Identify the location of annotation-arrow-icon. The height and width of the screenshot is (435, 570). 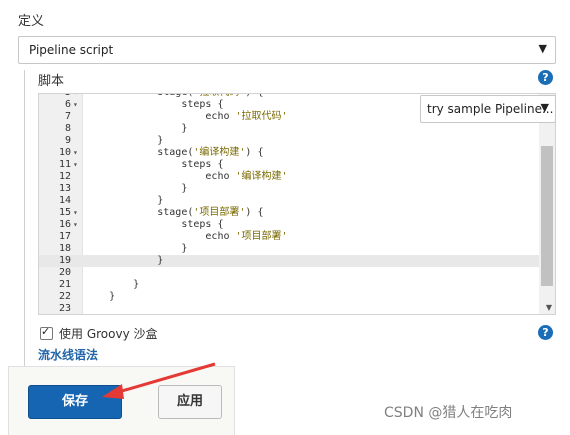
(159, 380).